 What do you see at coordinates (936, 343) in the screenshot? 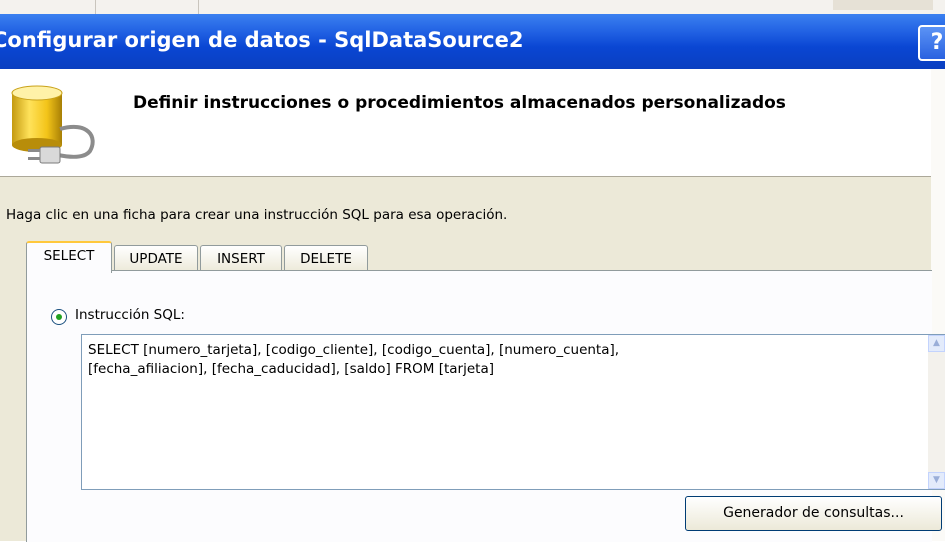
I see `scroll-up-icon: ▲` at bounding box center [936, 343].